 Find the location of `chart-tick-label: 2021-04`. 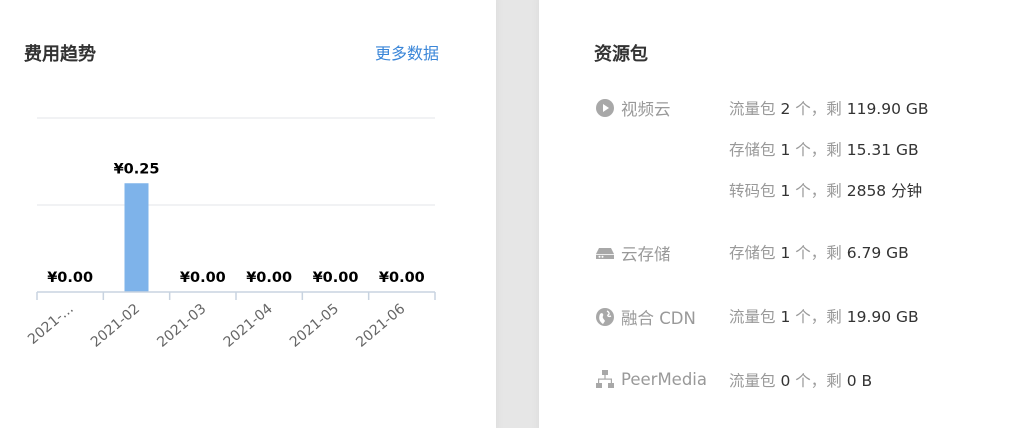

chart-tick-label: 2021-04 is located at coordinates (248, 326).